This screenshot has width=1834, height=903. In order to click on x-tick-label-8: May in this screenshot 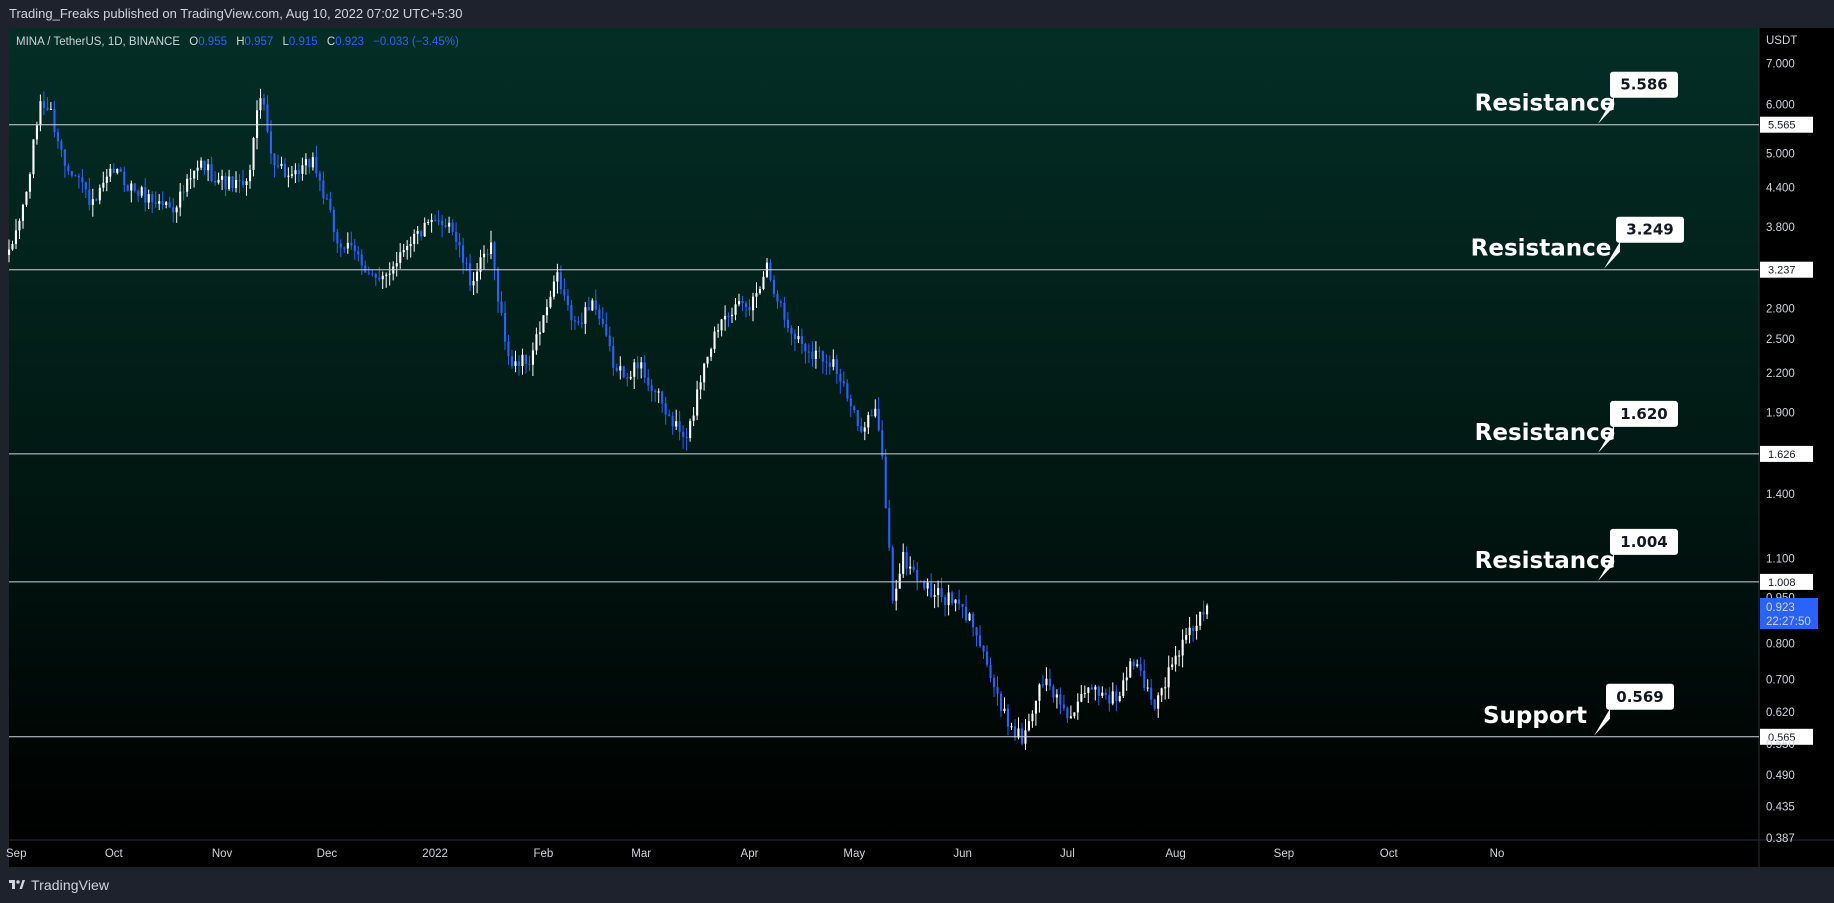, I will do `click(854, 854)`.